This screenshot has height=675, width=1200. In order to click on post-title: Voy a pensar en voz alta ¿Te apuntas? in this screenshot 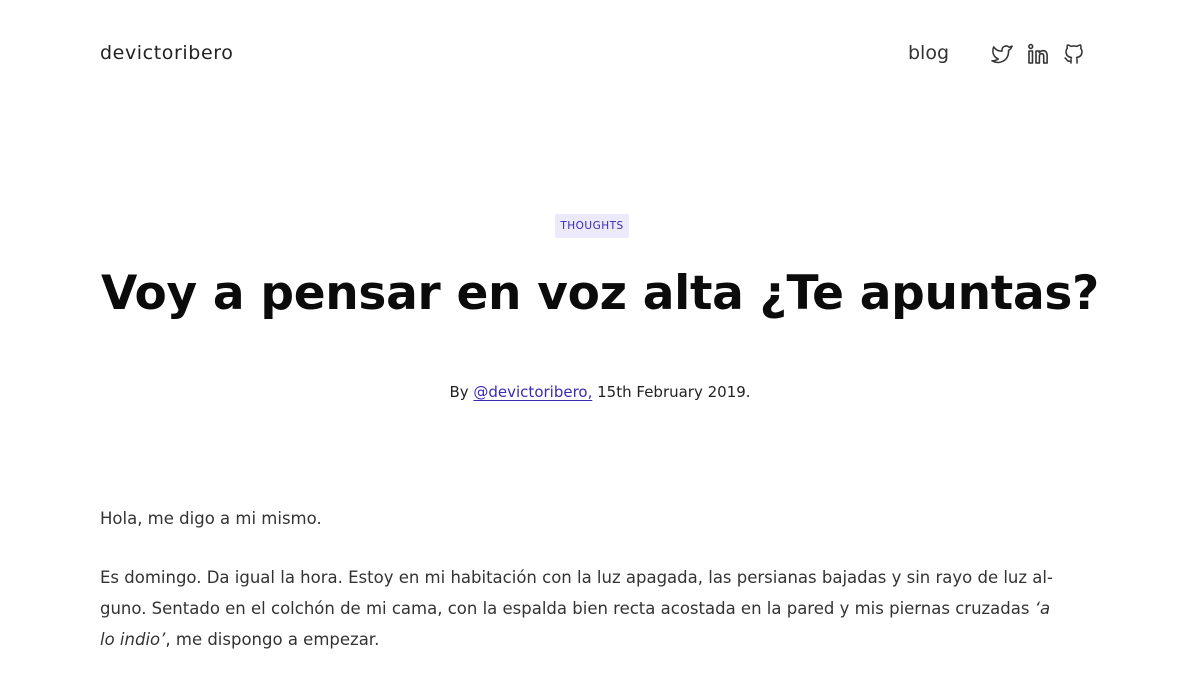, I will do `click(600, 293)`.